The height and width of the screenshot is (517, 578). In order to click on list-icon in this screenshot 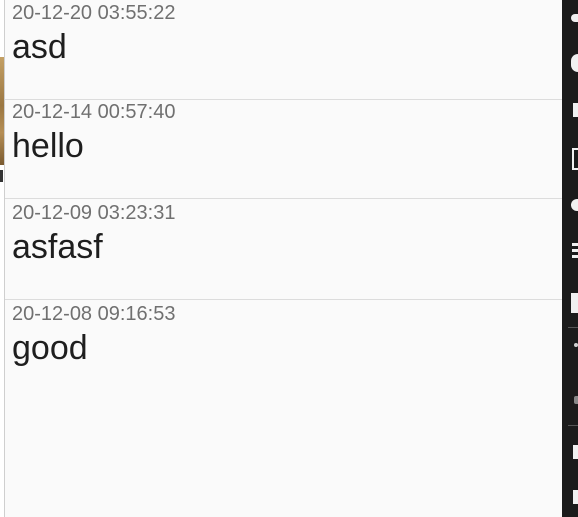, I will do `click(575, 252)`.